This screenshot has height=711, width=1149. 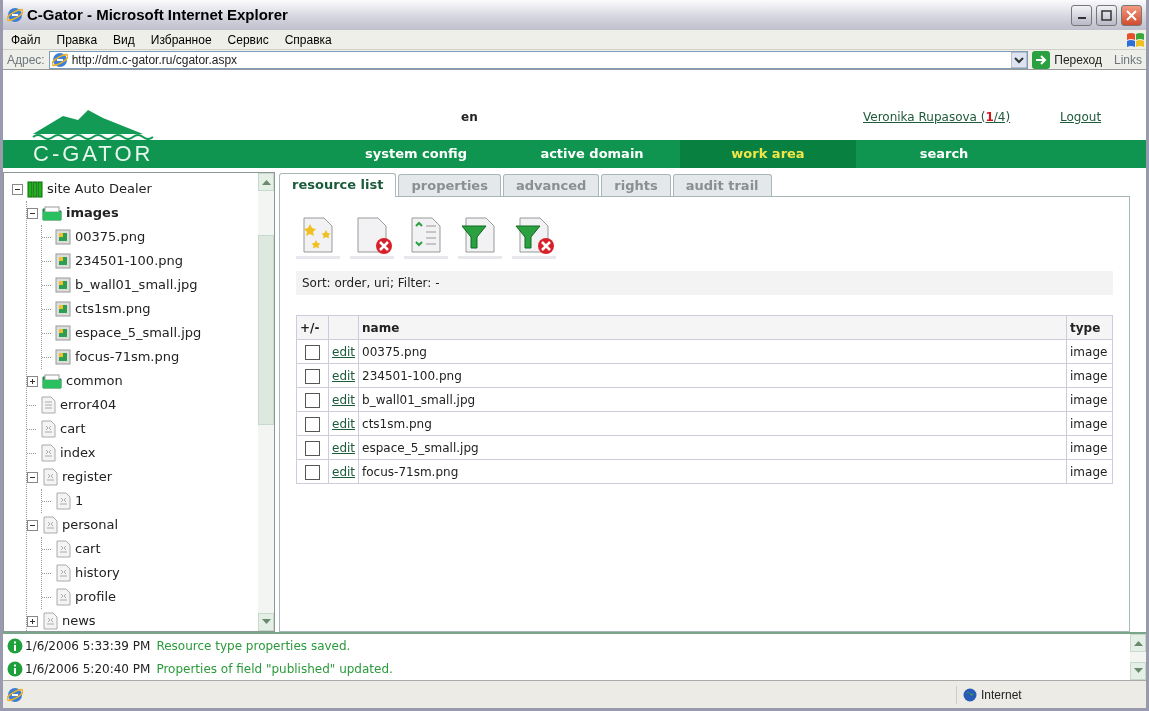 I want to click on minimize-button, so click(x=1081, y=15).